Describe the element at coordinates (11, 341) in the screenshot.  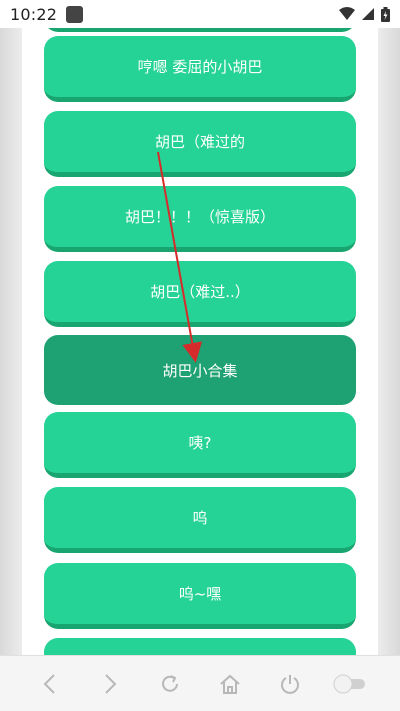
I see `left-margin` at that location.